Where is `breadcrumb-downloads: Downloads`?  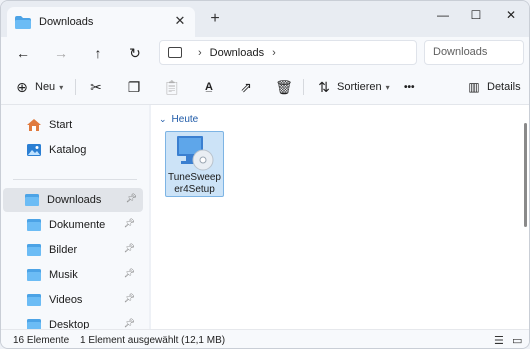 breadcrumb-downloads: Downloads is located at coordinates (237, 53).